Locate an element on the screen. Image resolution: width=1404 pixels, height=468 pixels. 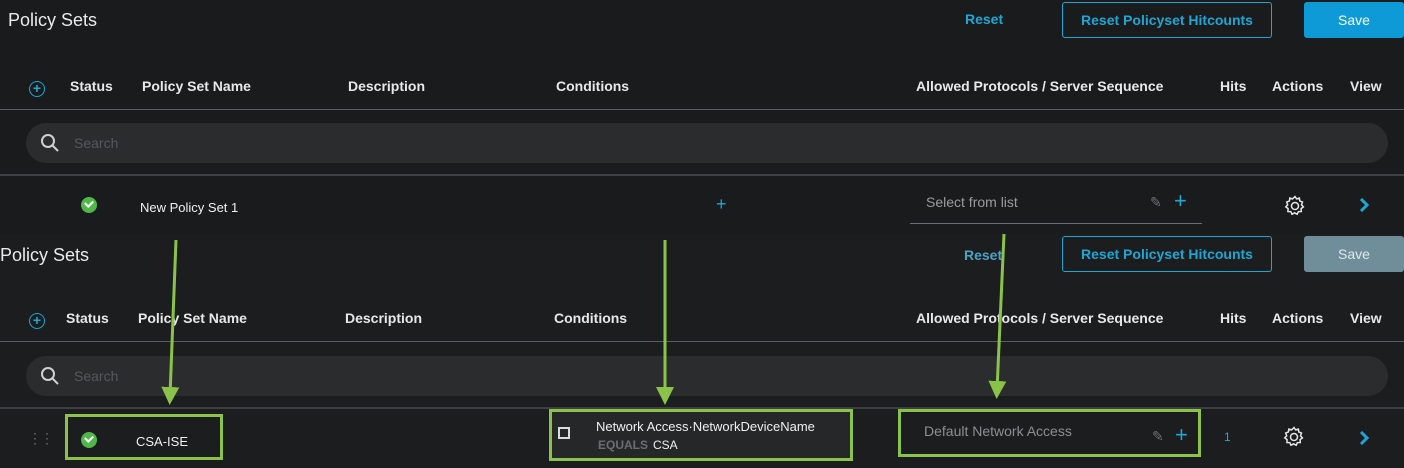
protocol-value: Default Network Access is located at coordinates (998, 431).